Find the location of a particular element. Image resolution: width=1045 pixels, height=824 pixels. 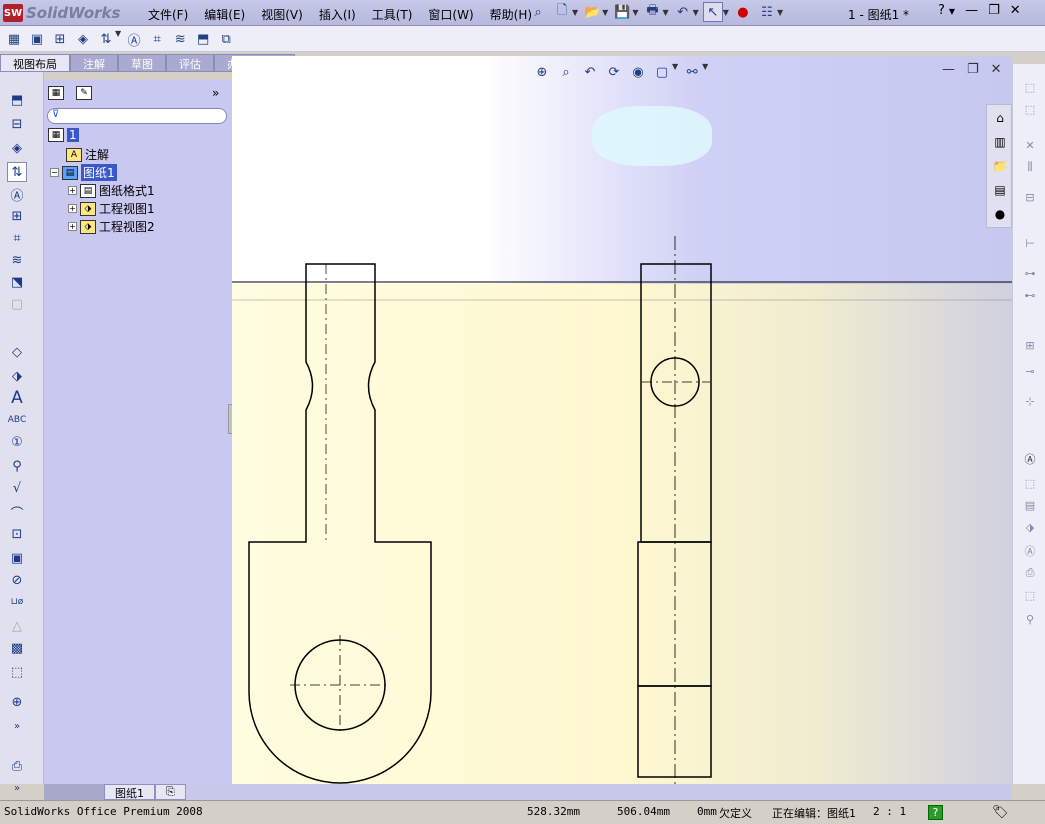

sketch-tool-4-icon: ⫼ is located at coordinates (1030, 167).